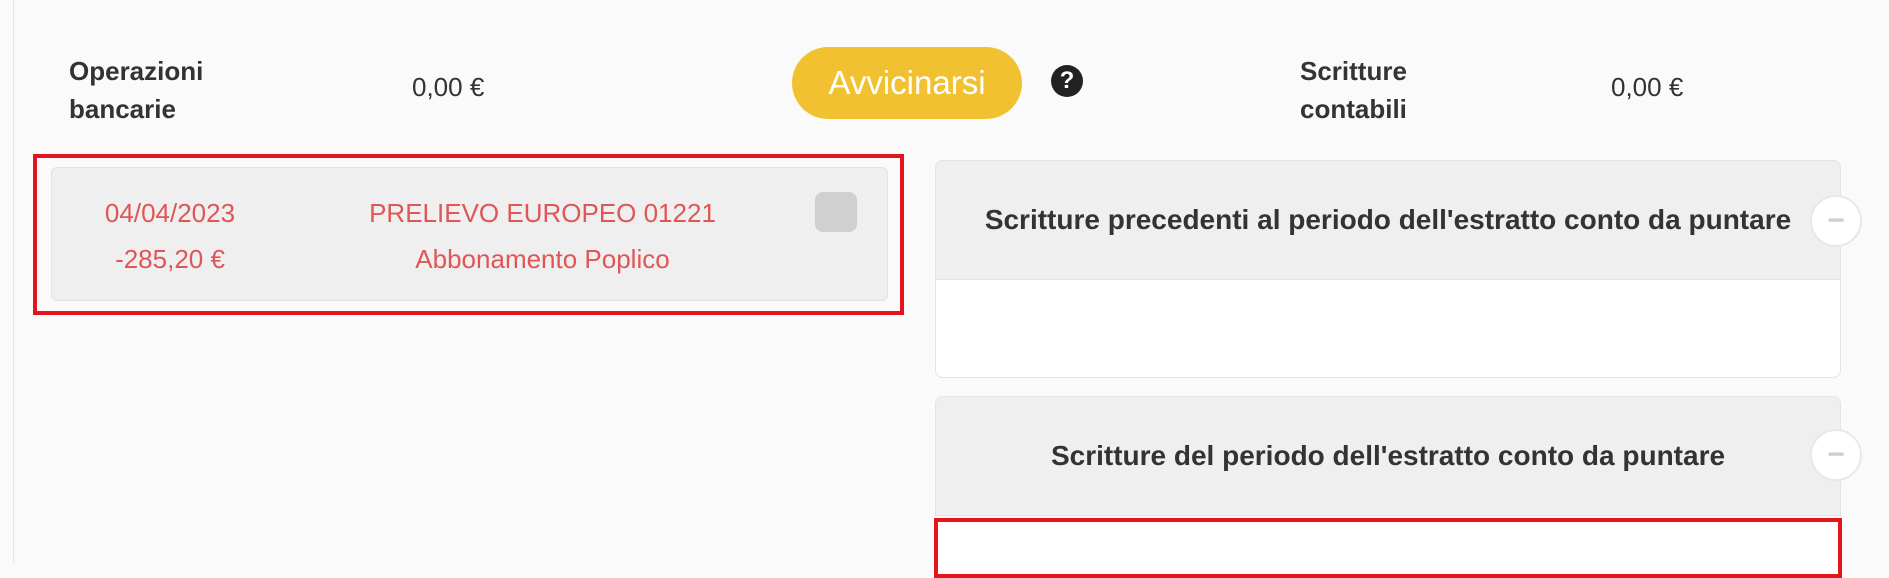 The width and height of the screenshot is (1889, 578). I want to click on collapse-period-entries-icon: −, so click(1836, 455).